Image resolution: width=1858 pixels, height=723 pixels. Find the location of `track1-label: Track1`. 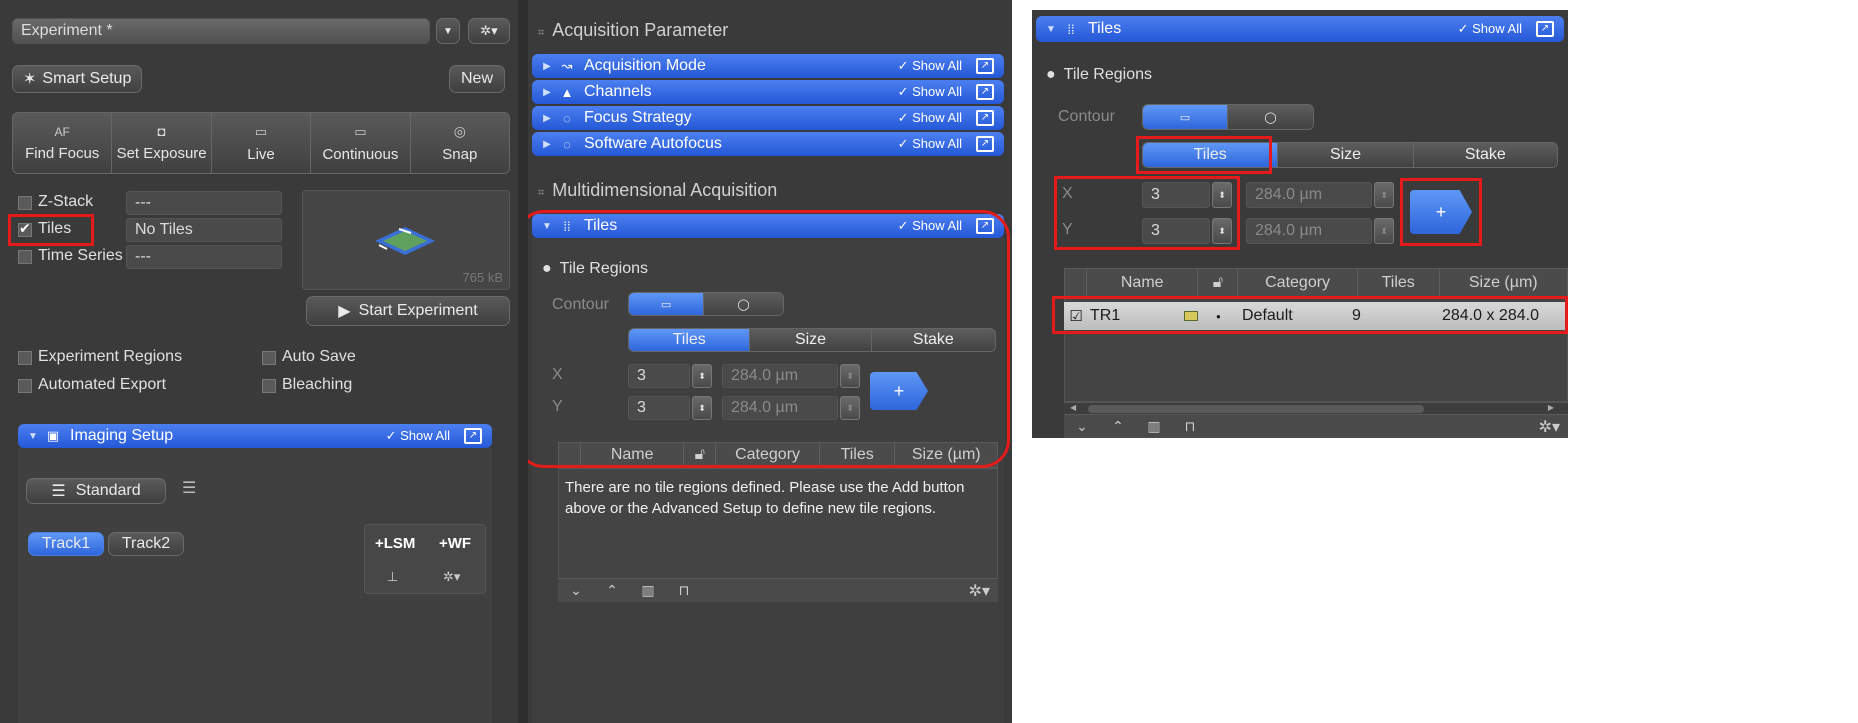

track1-label: Track1 is located at coordinates (66, 543).